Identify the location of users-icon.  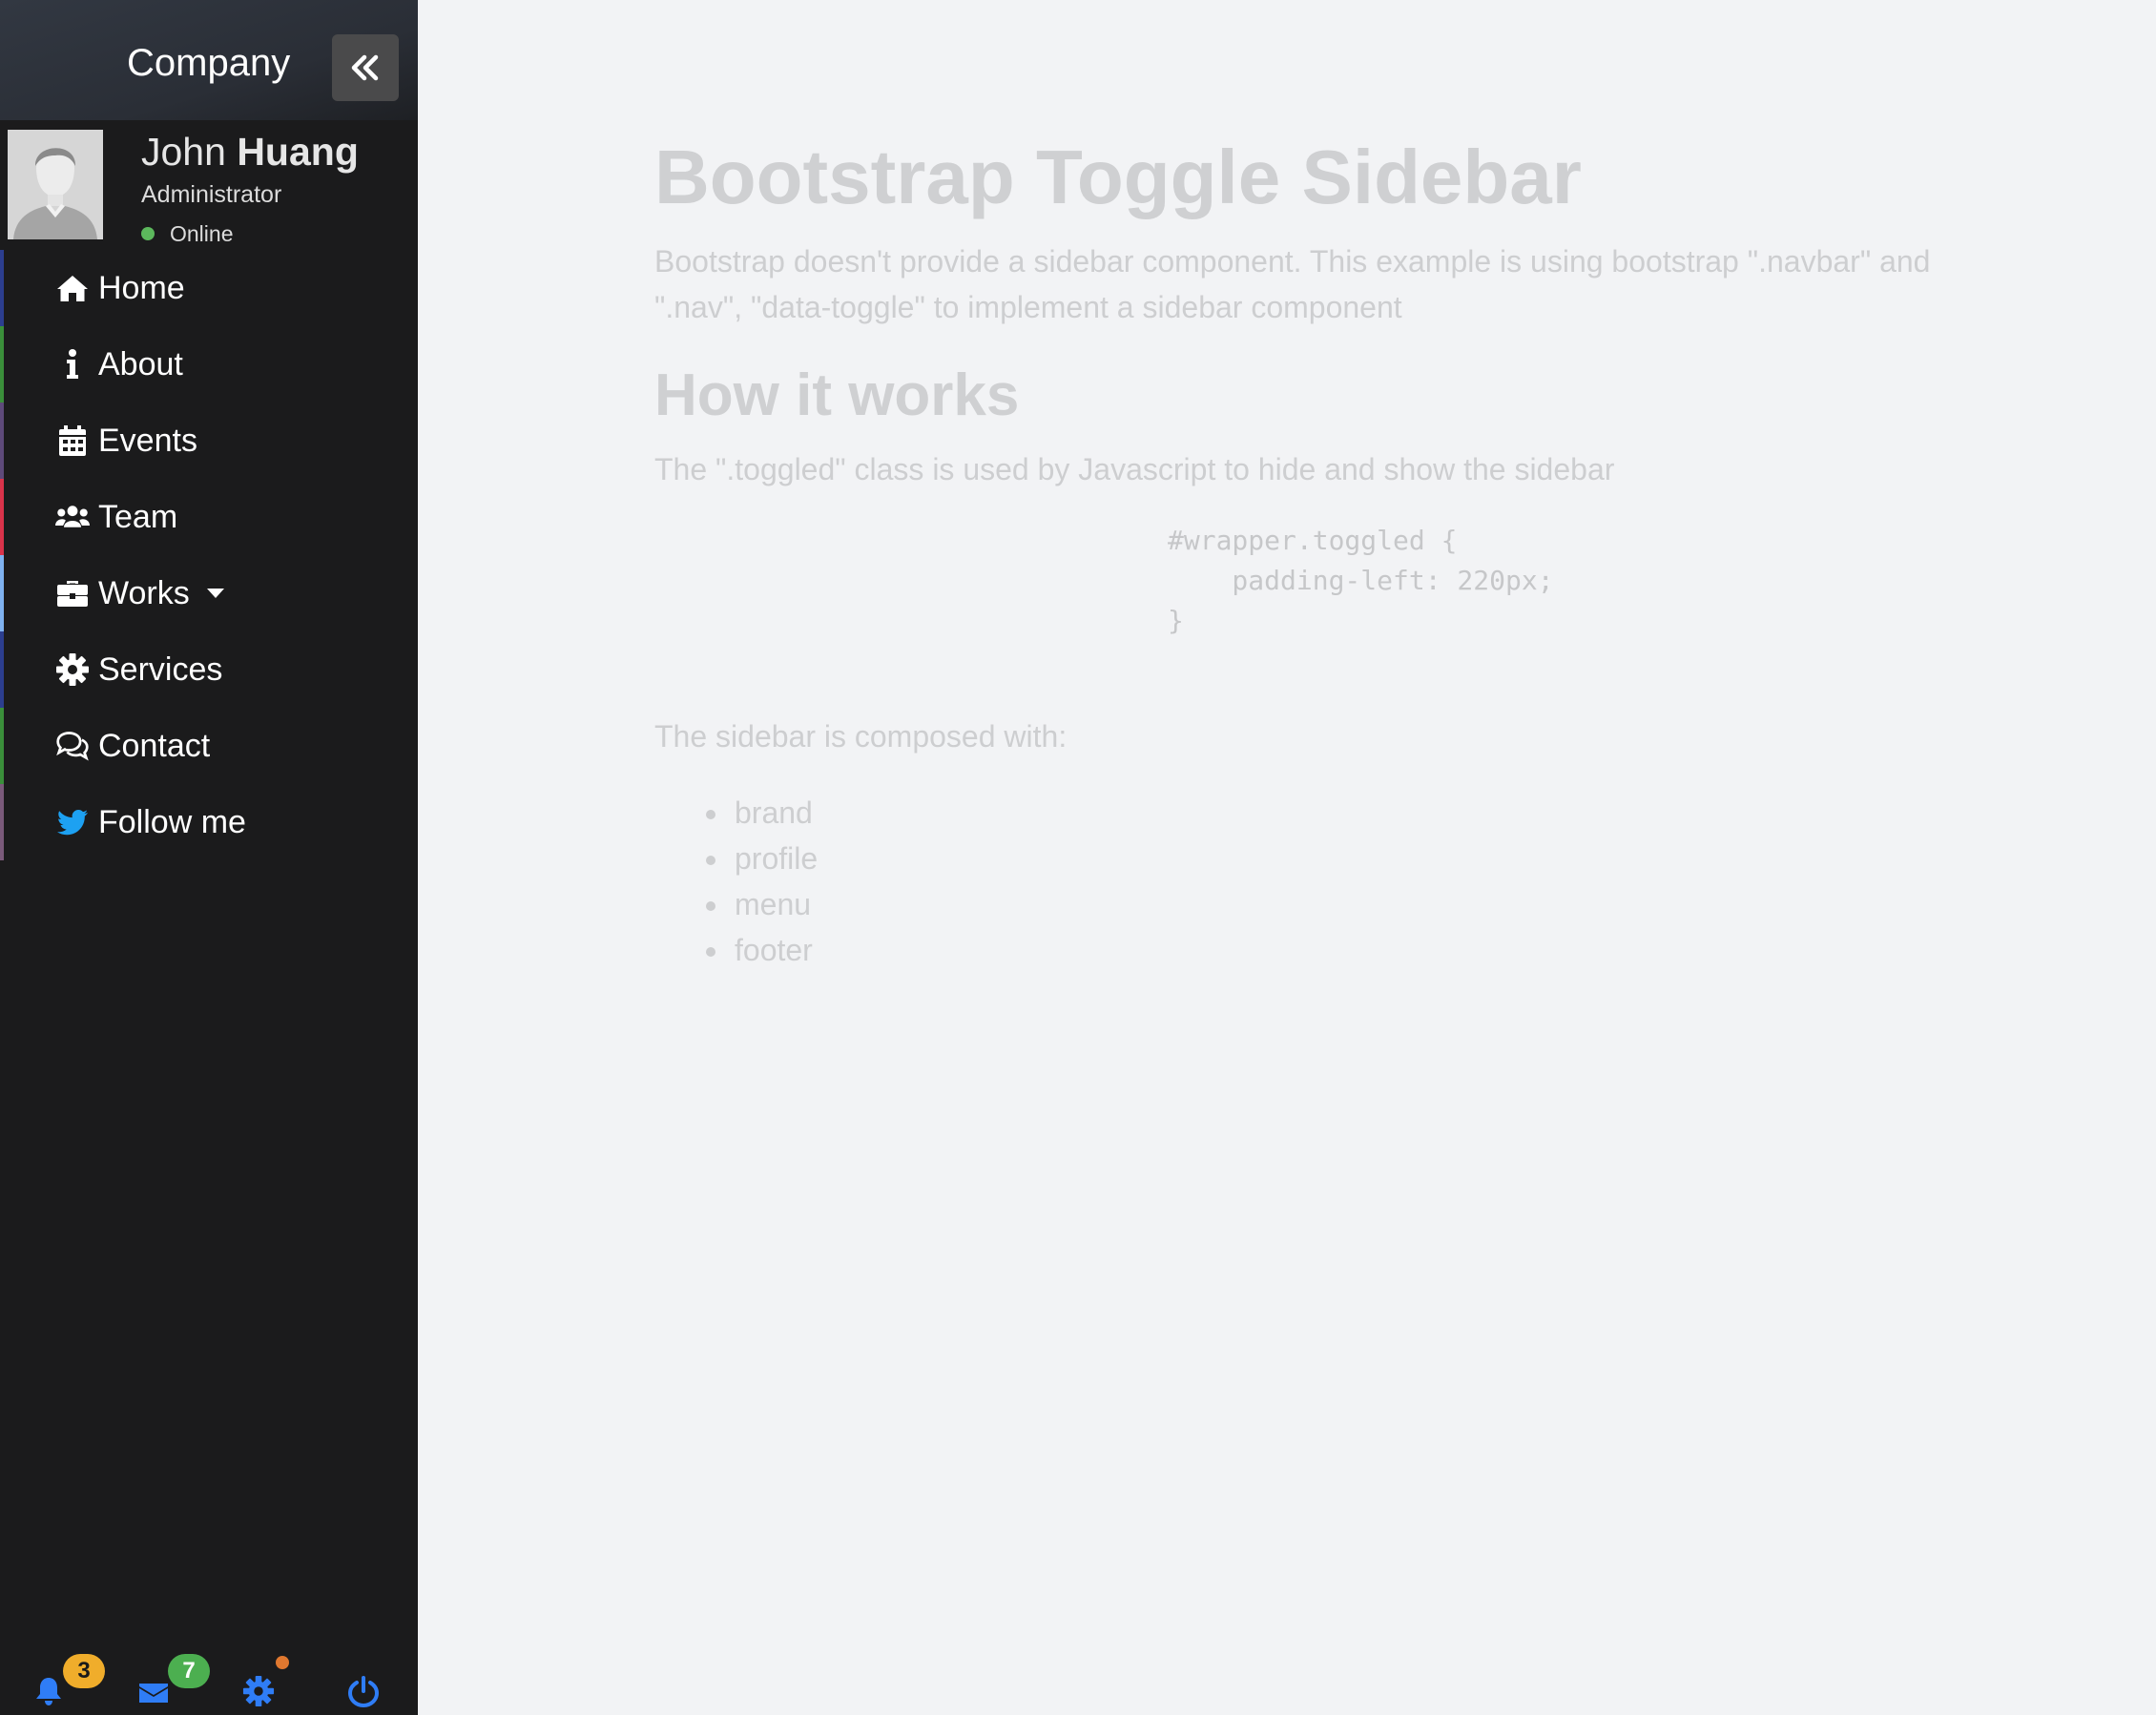
(72, 517).